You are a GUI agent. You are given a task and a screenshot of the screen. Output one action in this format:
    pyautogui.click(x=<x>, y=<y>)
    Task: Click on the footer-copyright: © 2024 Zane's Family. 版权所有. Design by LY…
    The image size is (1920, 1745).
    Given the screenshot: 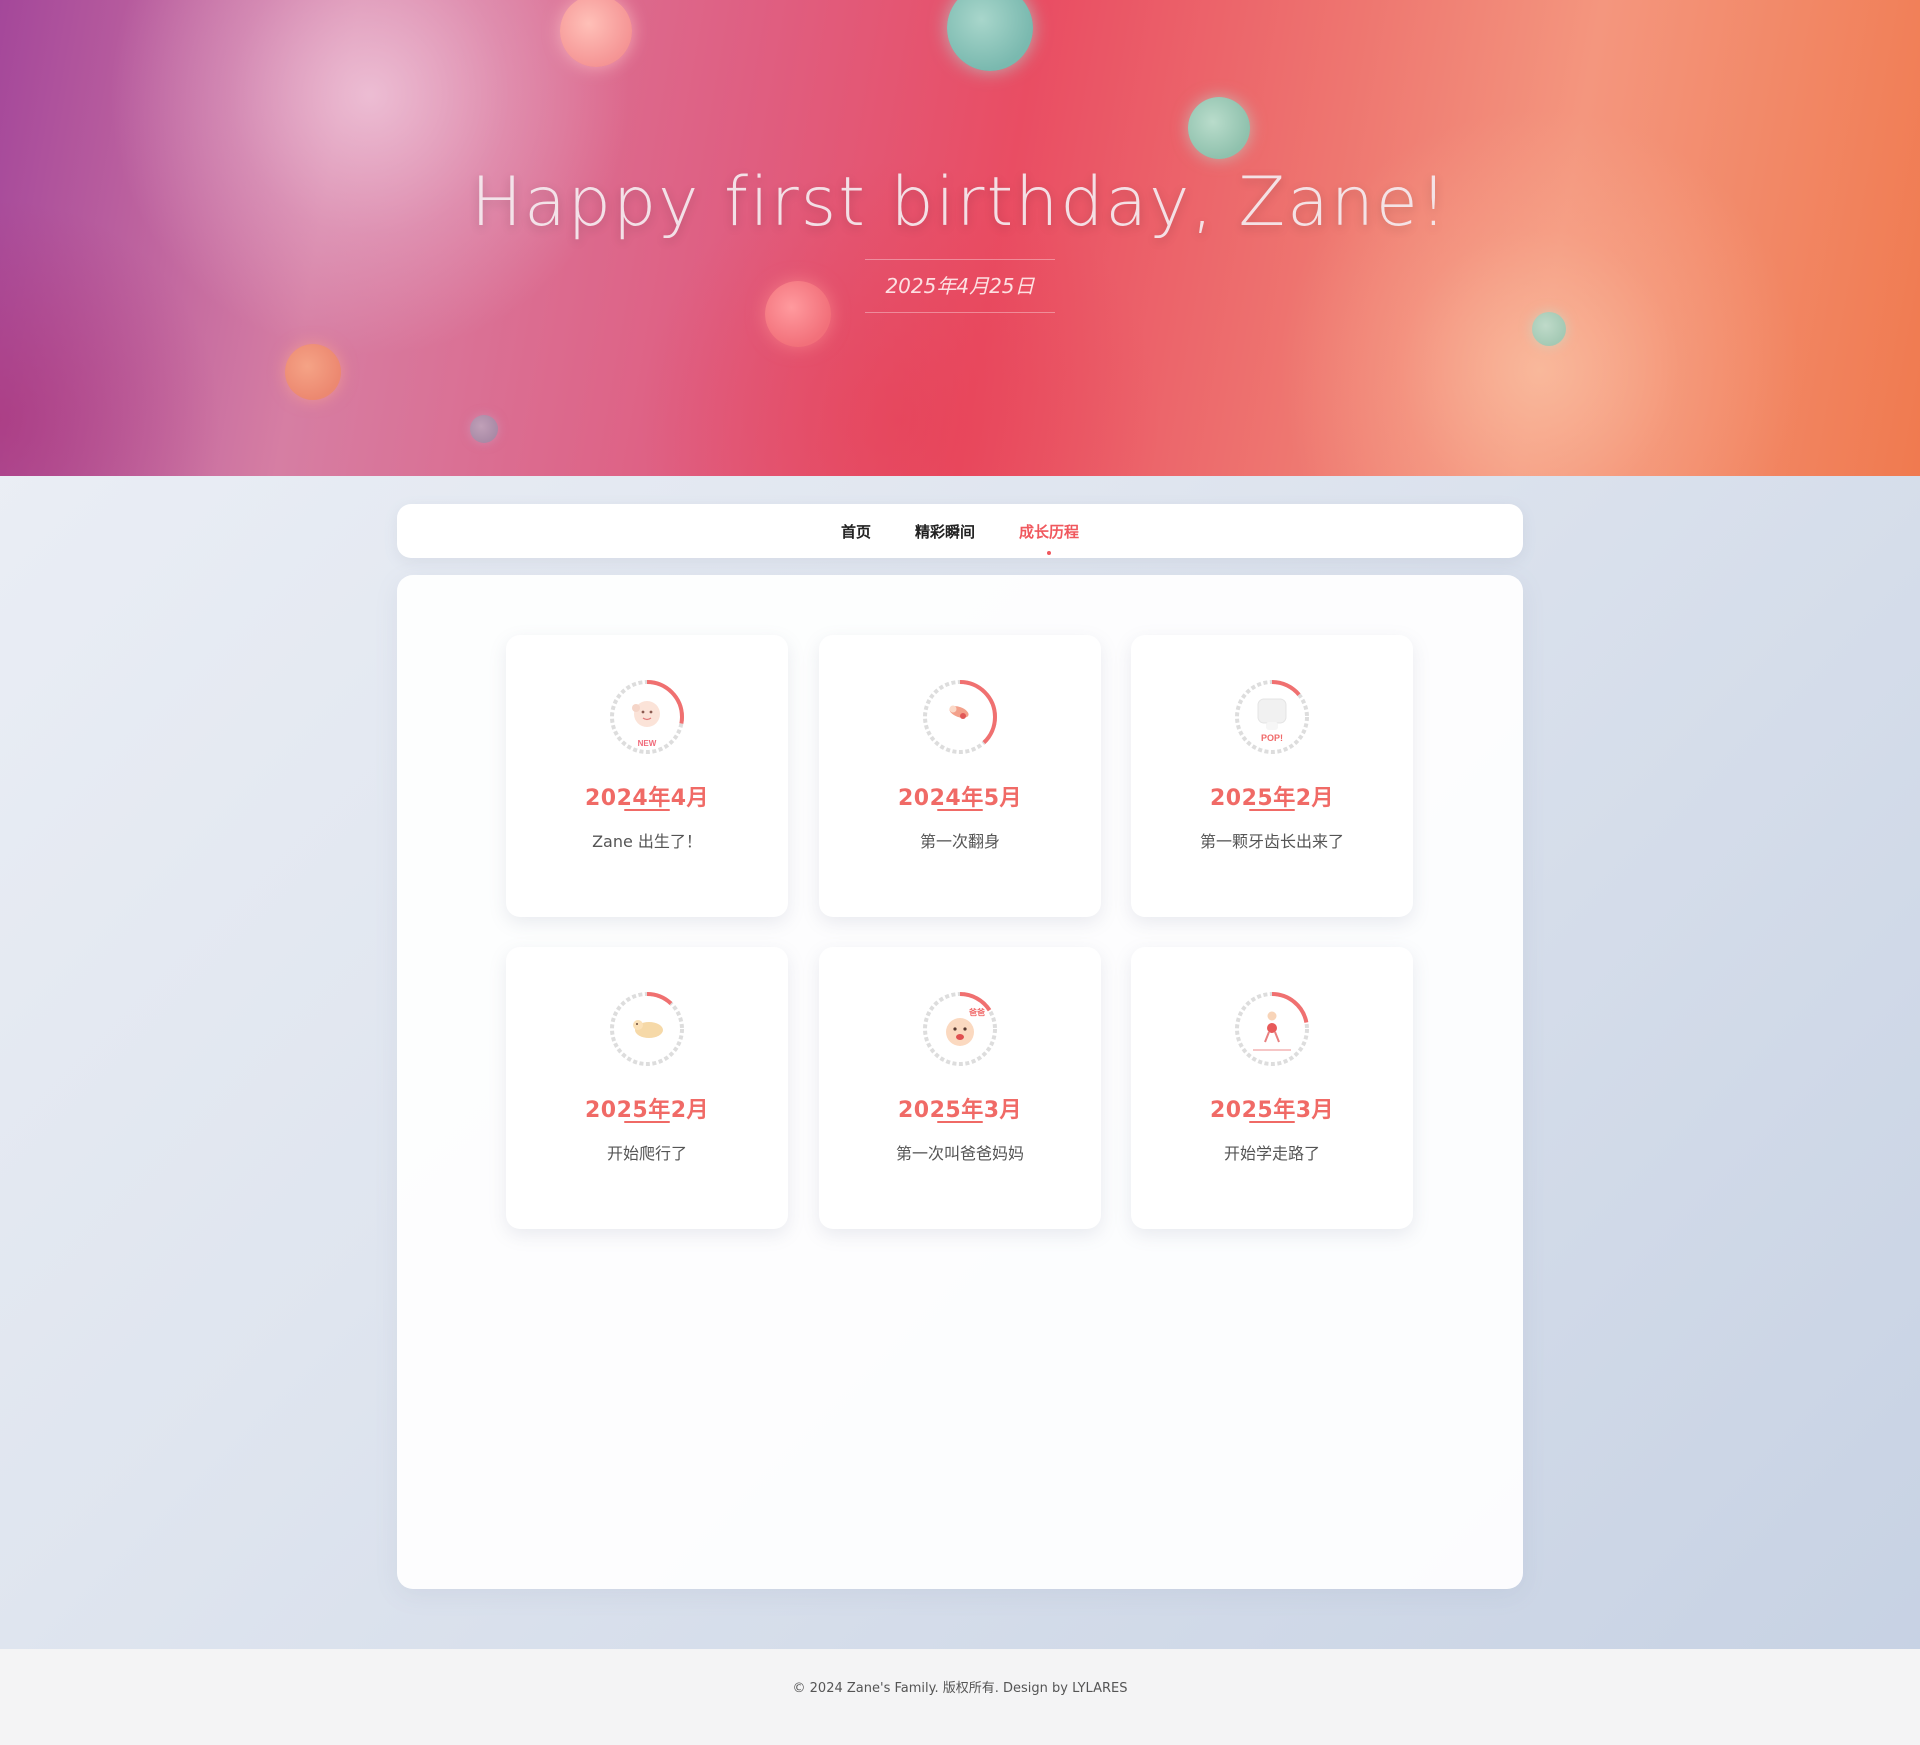 What is the action you would take?
    pyautogui.click(x=960, y=1688)
    